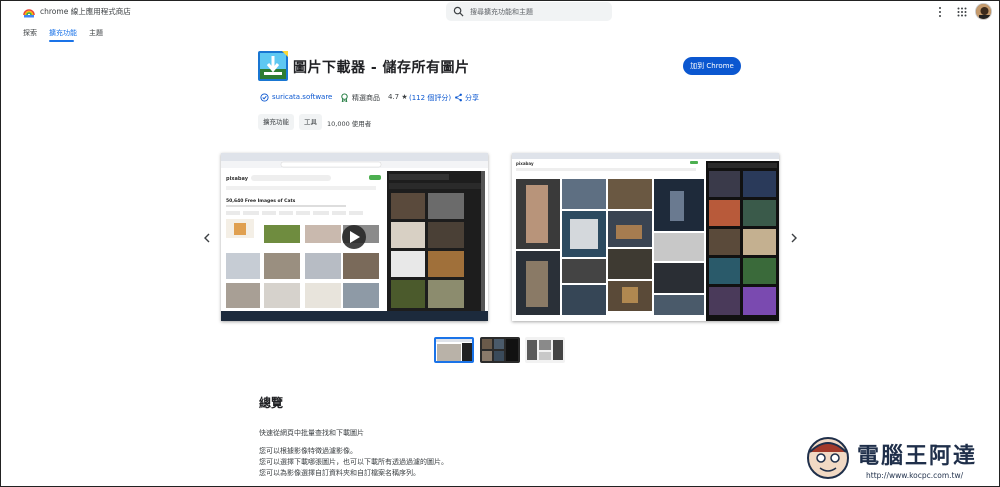 This screenshot has height=487, width=1000. Describe the element at coordinates (310, 122) in the screenshot. I see `category-chip-tools: 工具` at that location.